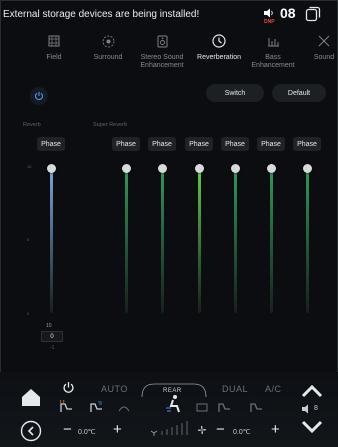 The width and height of the screenshot is (338, 447). What do you see at coordinates (219, 41) in the screenshot?
I see `reverberation-icon` at bounding box center [219, 41].